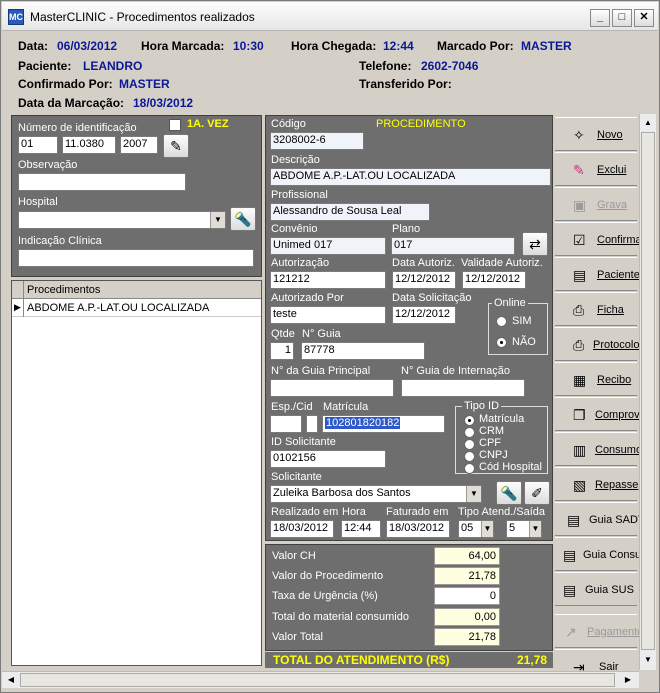 The image size is (660, 693). What do you see at coordinates (383, 424) in the screenshot?
I see `matricula-input: 102801820182` at bounding box center [383, 424].